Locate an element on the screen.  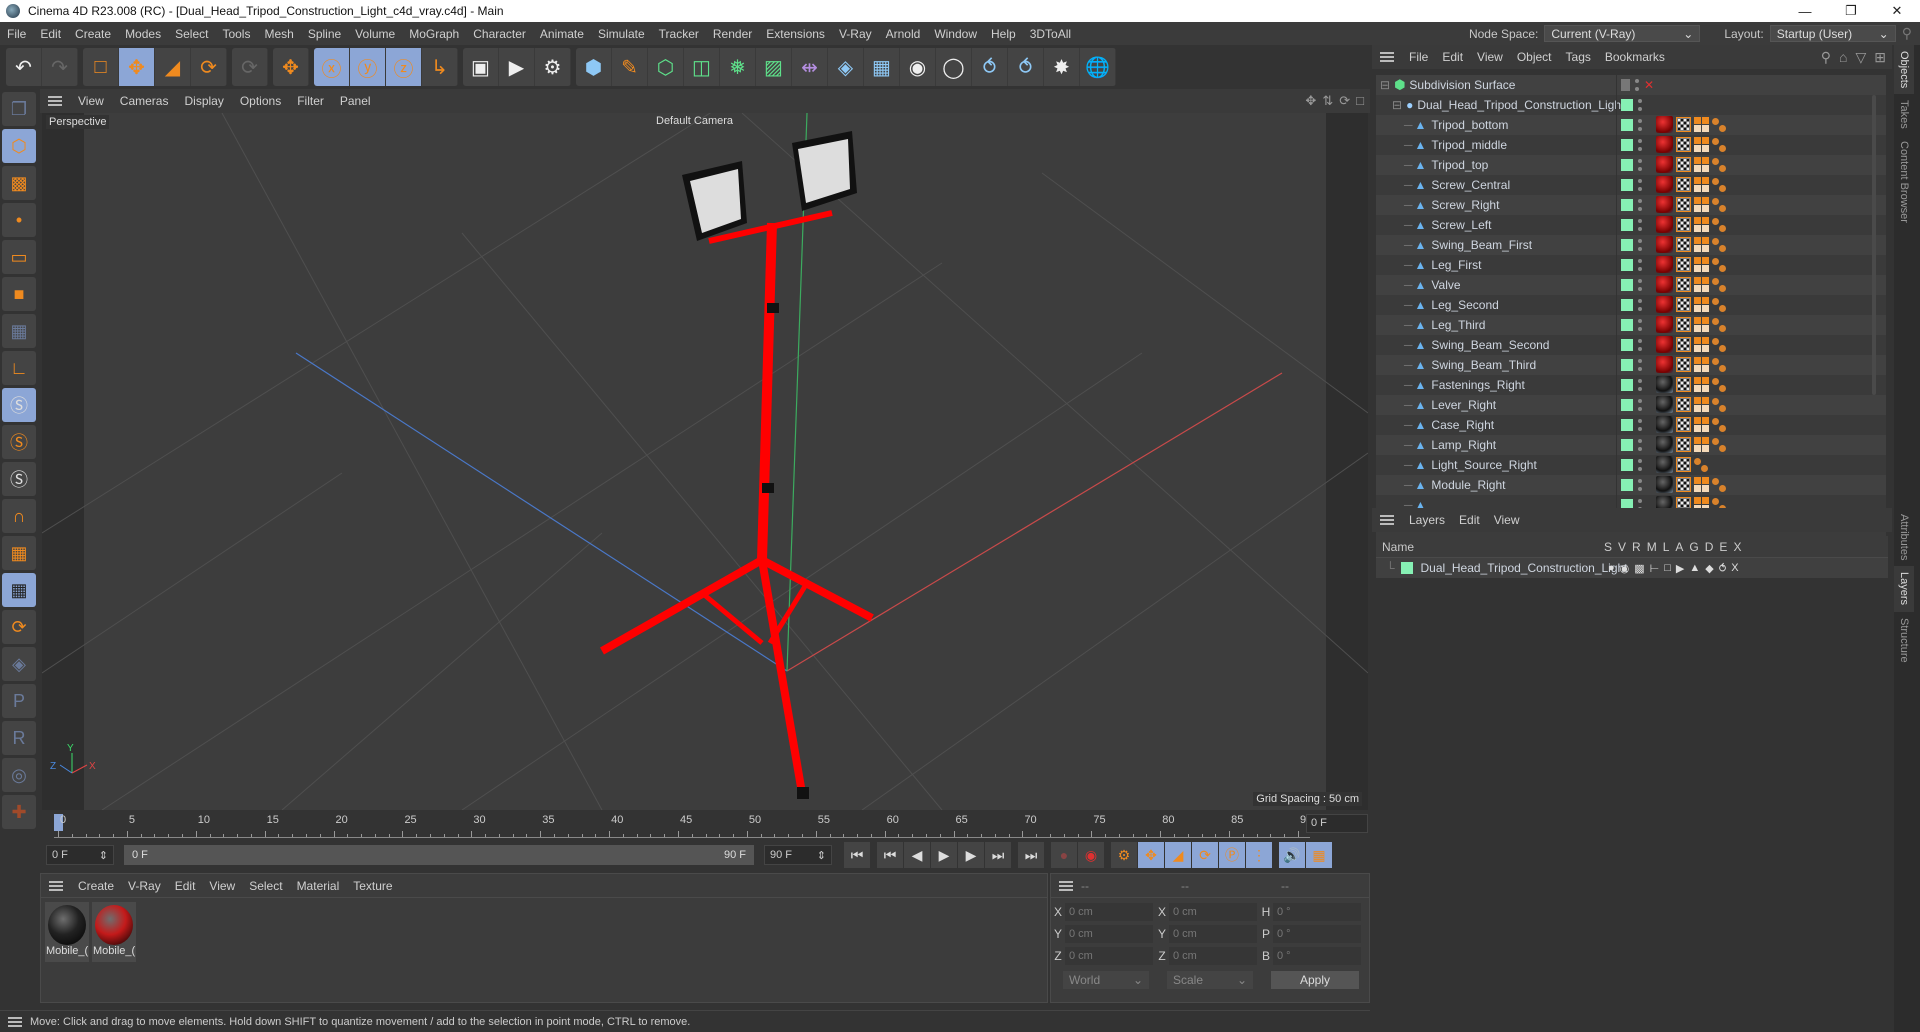
menu-create: Create is located at coordinates (93, 34).